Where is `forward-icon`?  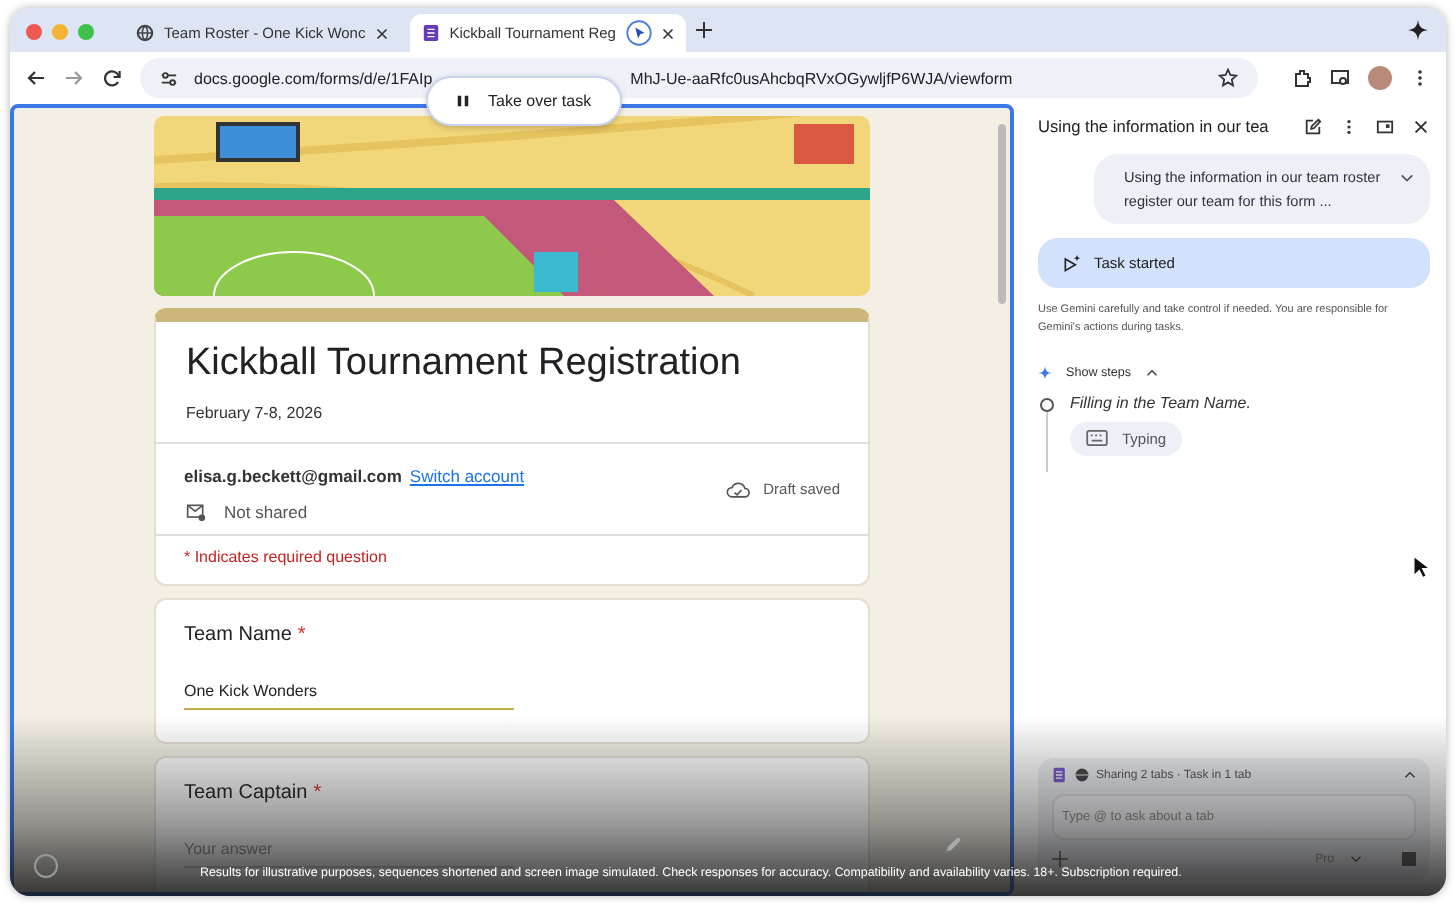 forward-icon is located at coordinates (74, 78).